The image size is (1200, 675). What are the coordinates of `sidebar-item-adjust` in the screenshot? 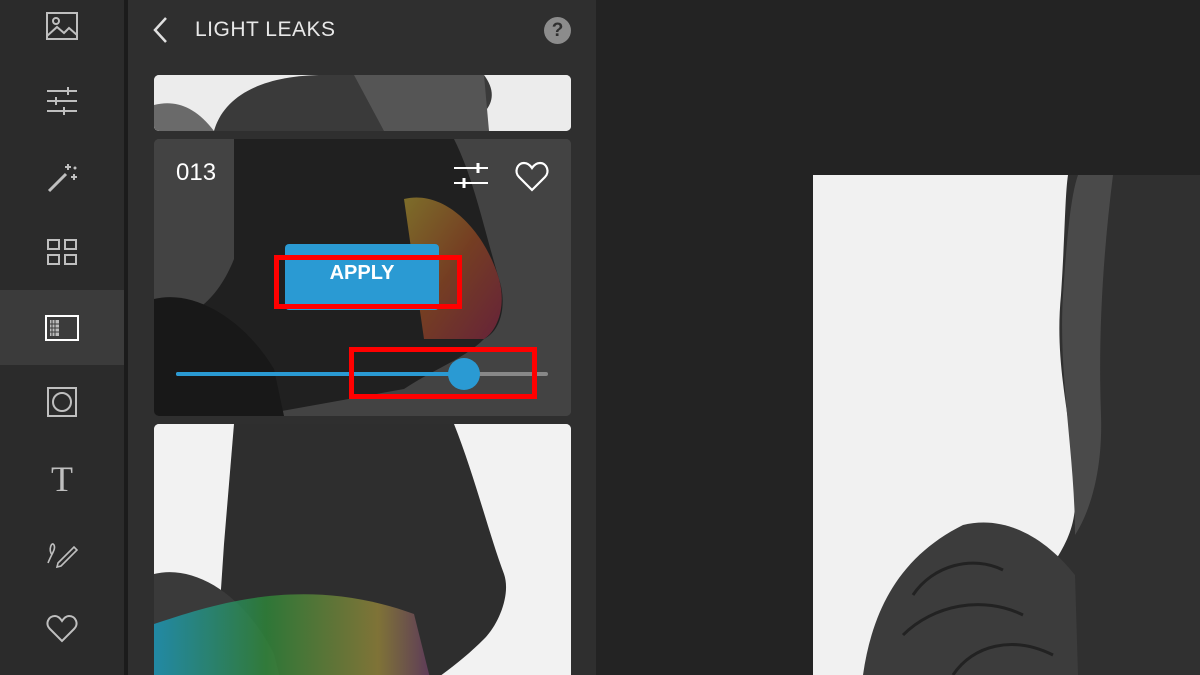 It's located at (62, 100).